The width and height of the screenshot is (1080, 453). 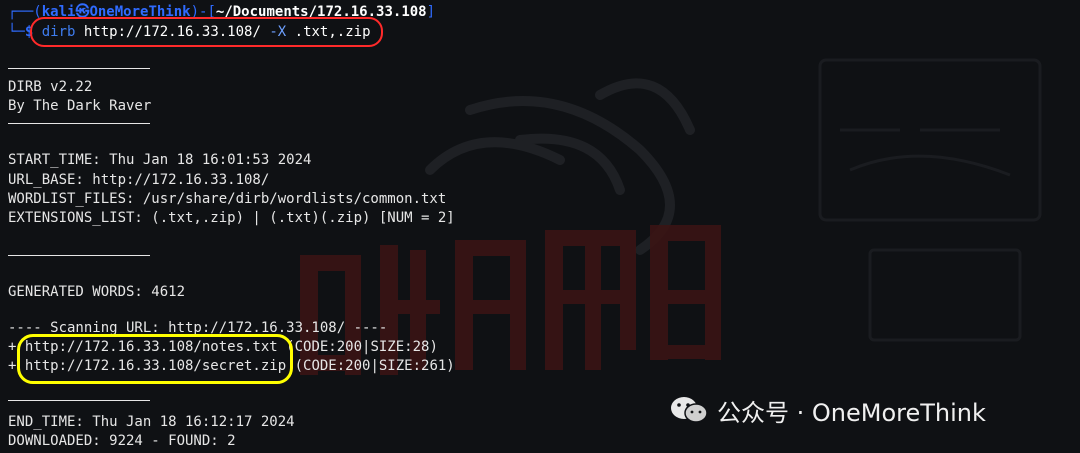 What do you see at coordinates (151, 422) in the screenshot?
I see `end-time: END_TIME: Thu Jan 18 16:12:17 2024` at bounding box center [151, 422].